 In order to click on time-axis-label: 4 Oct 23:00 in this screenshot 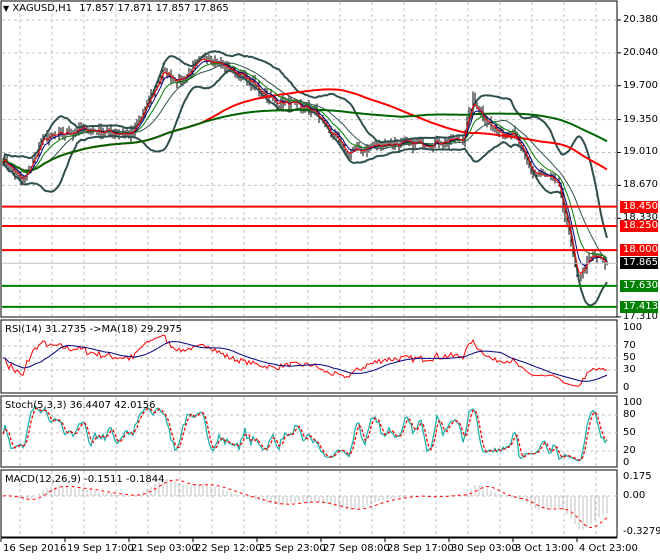, I will do `click(608, 548)`.